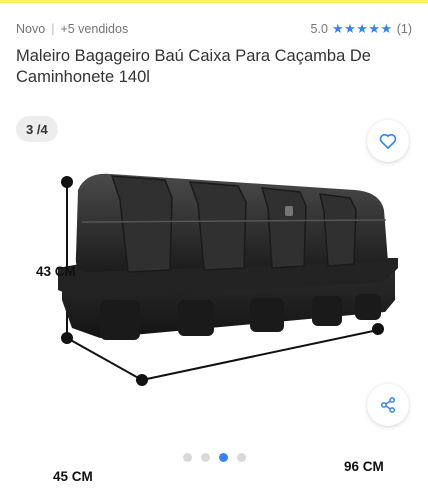 Image resolution: width=428 pixels, height=500 pixels. Describe the element at coordinates (214, 457) in the screenshot. I see `gallery-pagination` at that location.